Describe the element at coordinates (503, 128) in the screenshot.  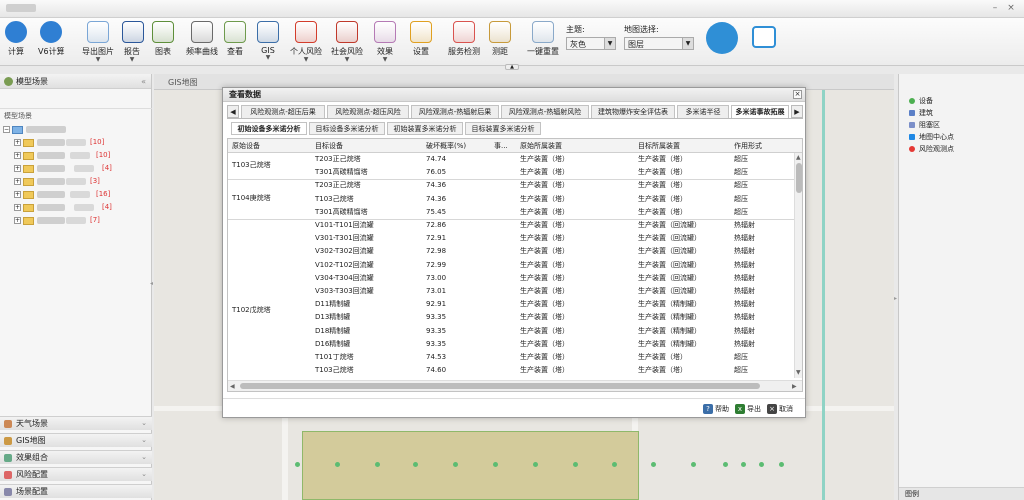
I see `subtab-4: 目标装置多米诺分析` at that location.